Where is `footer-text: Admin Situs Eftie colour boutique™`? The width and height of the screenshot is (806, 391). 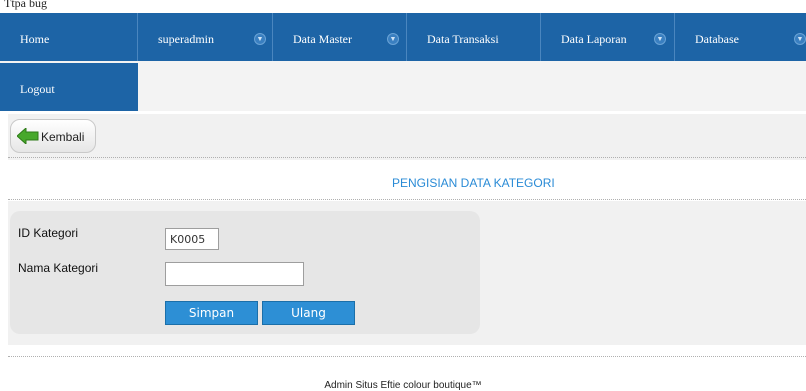 footer-text: Admin Situs Eftie colour boutique™ is located at coordinates (403, 385).